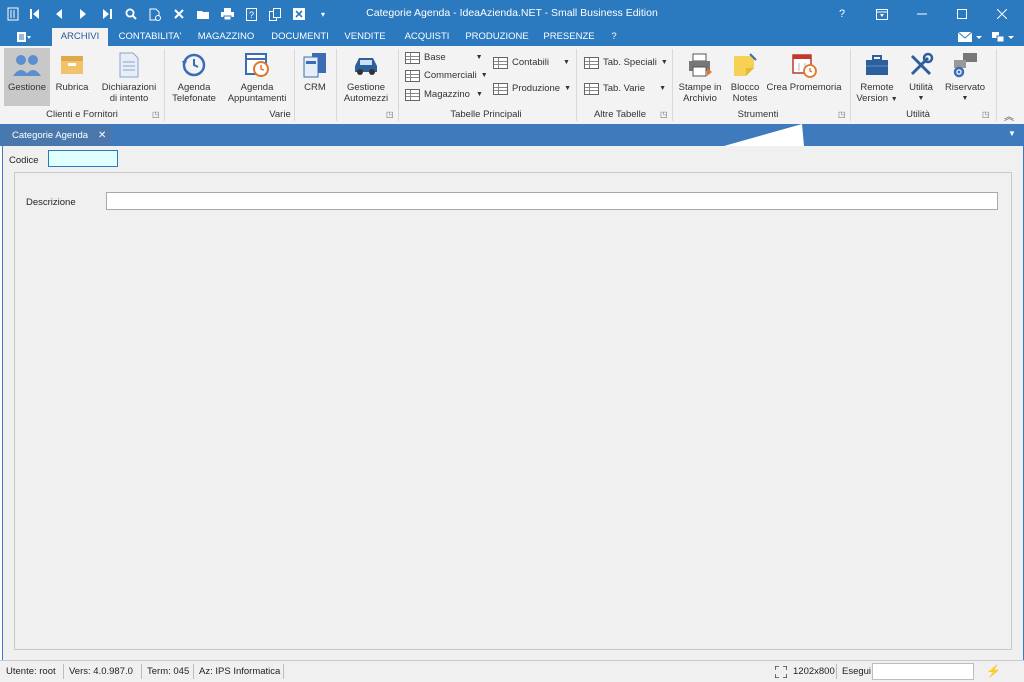 The image size is (1024, 682). What do you see at coordinates (129, 77) in the screenshot?
I see `dichiarazioni-intento-button: Dichiarazioni di intento` at bounding box center [129, 77].